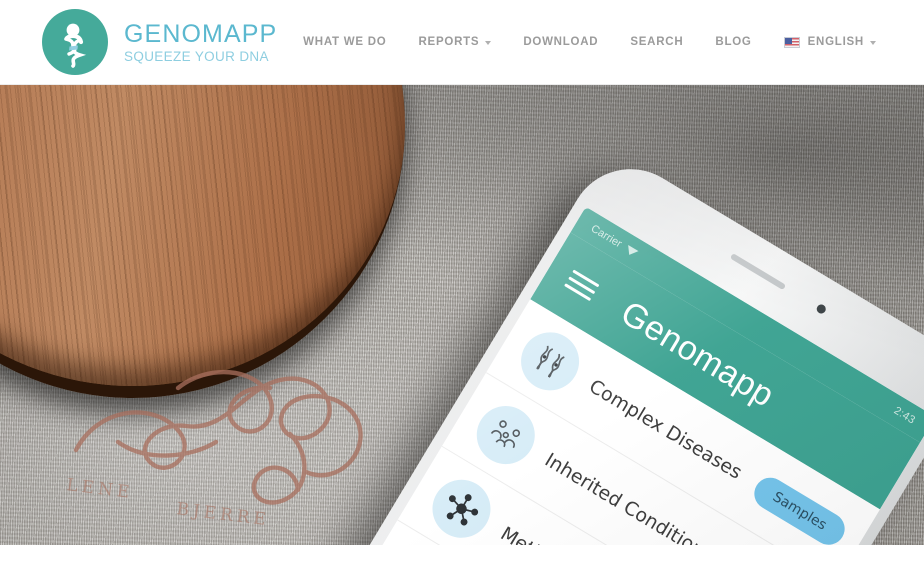  I want to click on nav-item-language-selector: ENGLISH, so click(830, 42).